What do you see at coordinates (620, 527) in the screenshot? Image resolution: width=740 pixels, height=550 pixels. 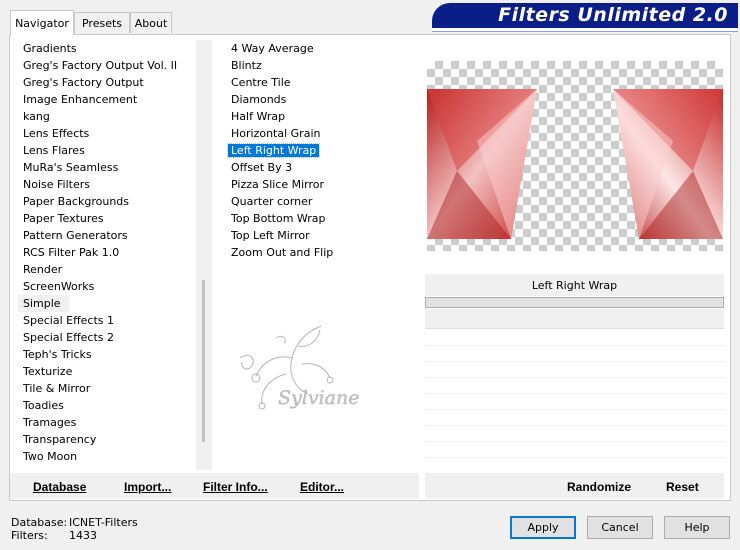 I see `cancel-button: Cancel` at bounding box center [620, 527].